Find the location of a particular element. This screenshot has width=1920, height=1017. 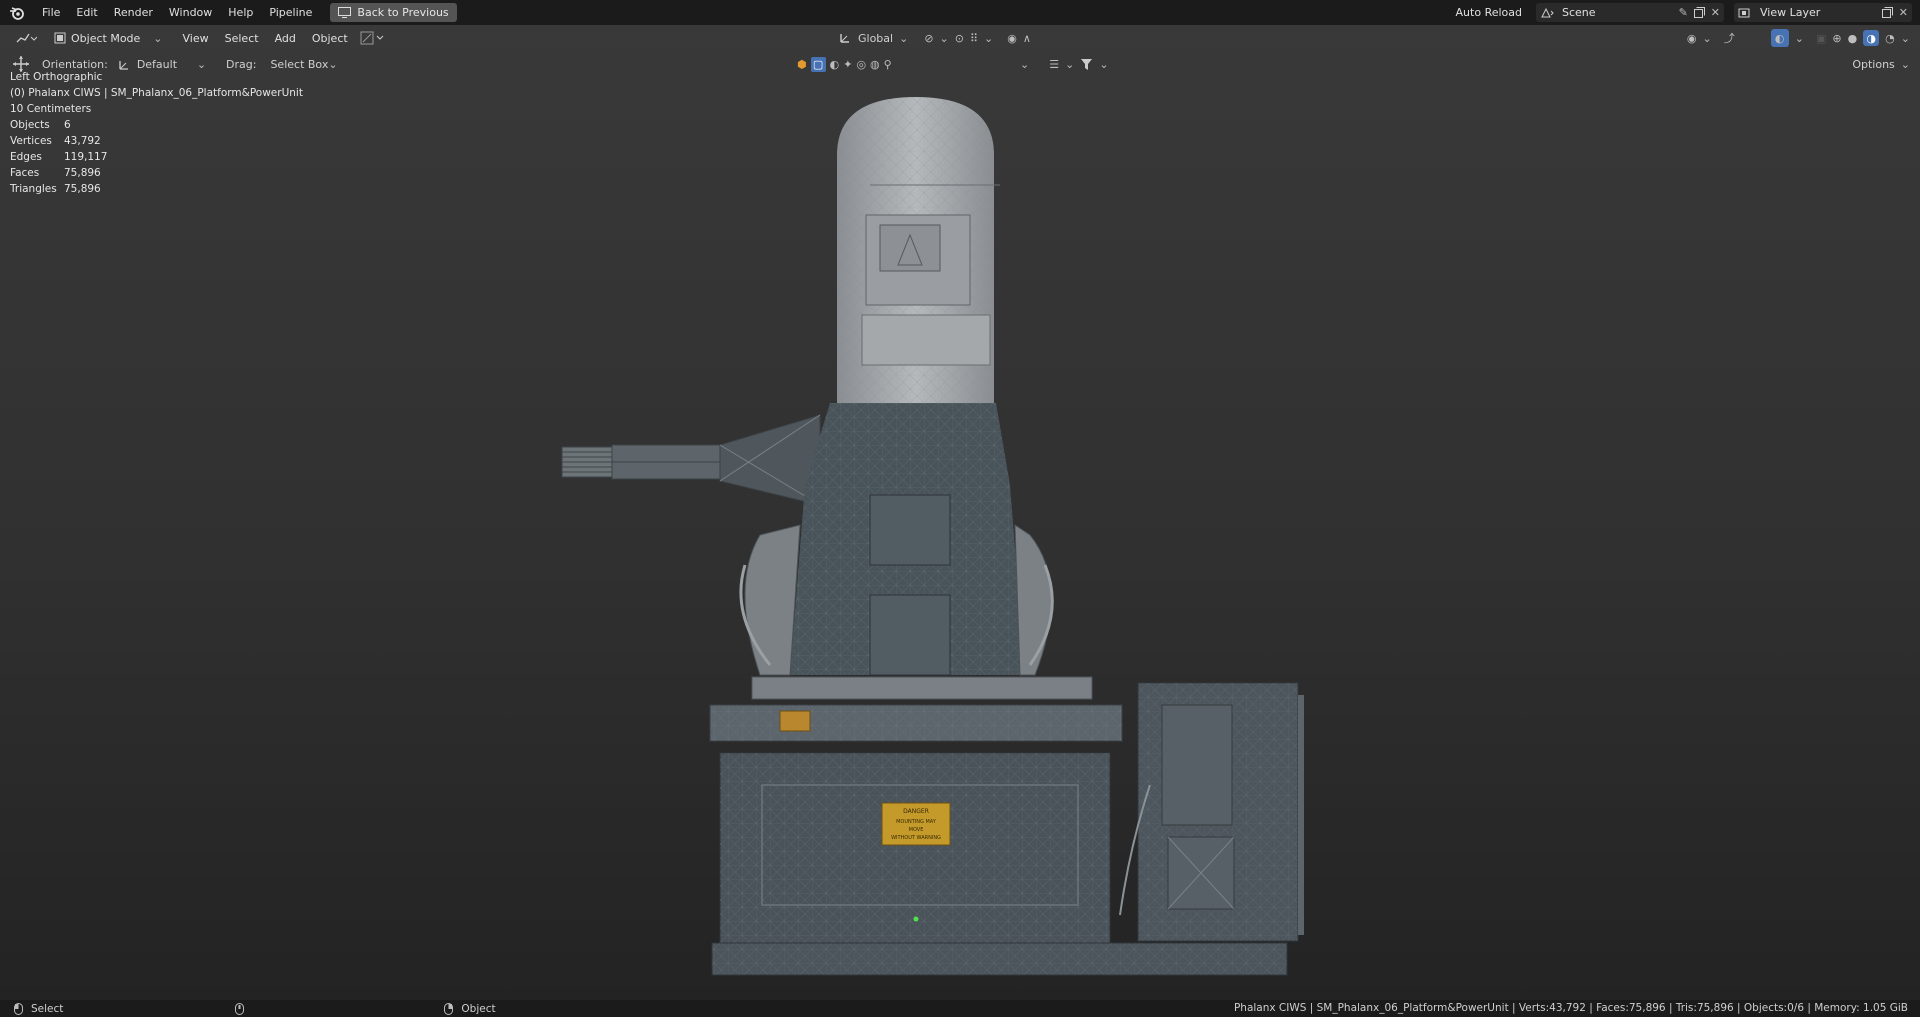

view-layer-name: View Layer is located at coordinates (1818, 12).